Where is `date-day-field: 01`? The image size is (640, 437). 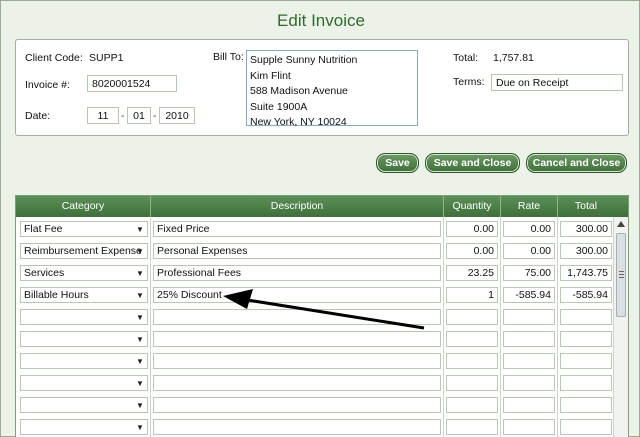
date-day-field: 01 is located at coordinates (139, 115).